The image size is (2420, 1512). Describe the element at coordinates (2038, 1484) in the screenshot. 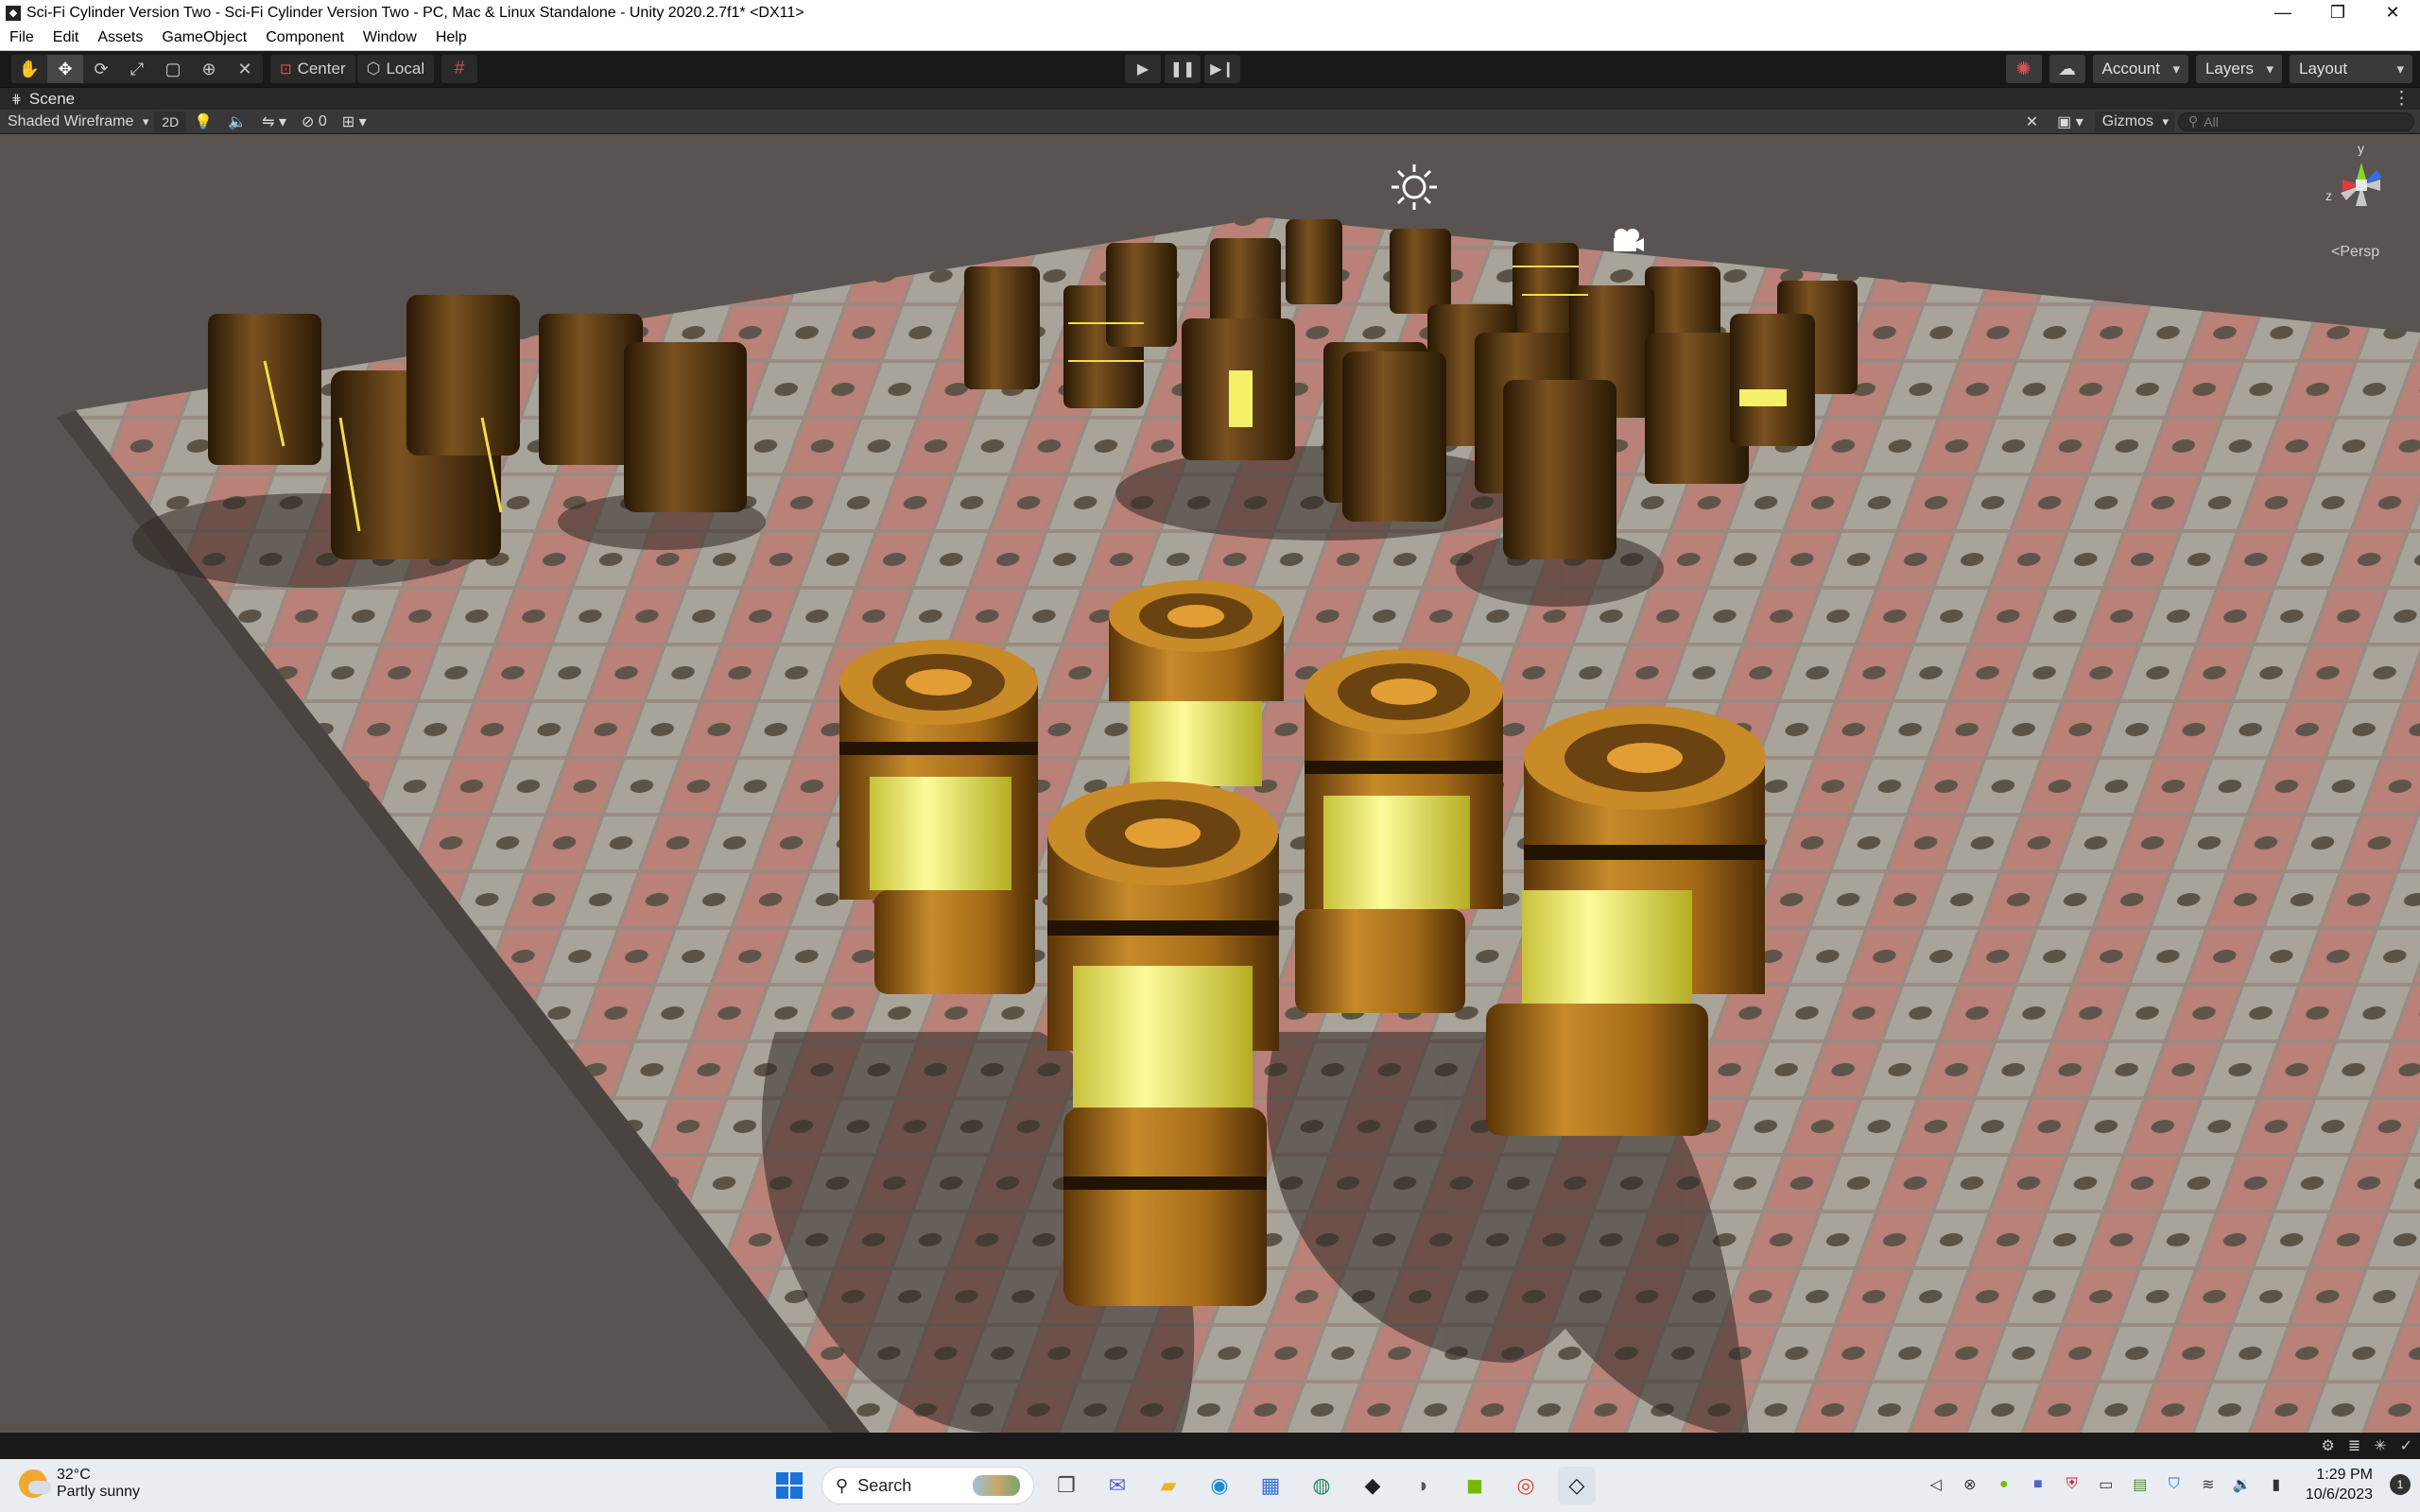

I see `teams-tray-icon: ■` at that location.